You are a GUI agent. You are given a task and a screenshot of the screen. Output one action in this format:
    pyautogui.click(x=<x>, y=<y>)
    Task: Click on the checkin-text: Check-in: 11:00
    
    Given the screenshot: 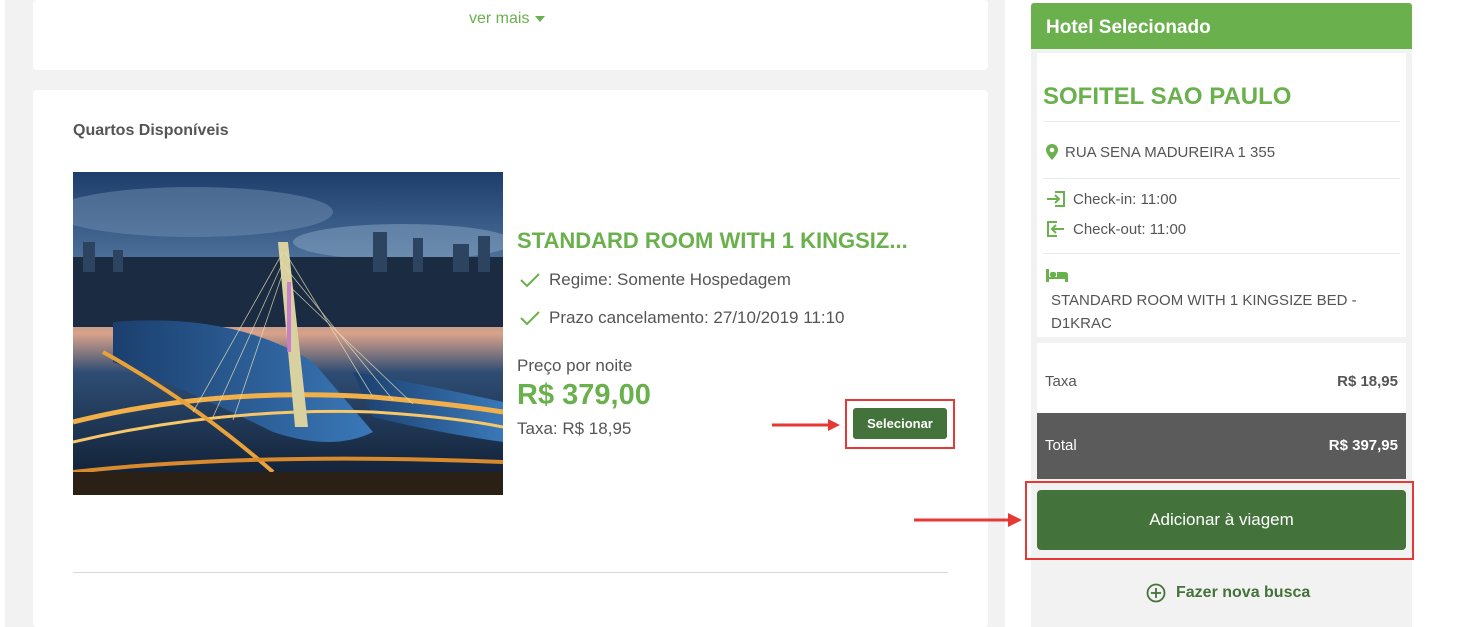 What is the action you would take?
    pyautogui.click(x=1125, y=199)
    